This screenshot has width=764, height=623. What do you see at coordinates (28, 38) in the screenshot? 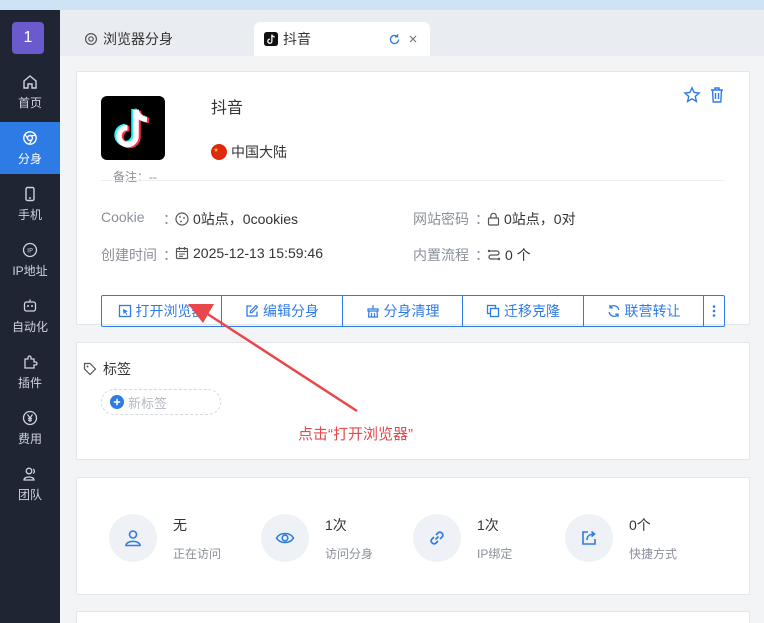
I see `workspace-logo: 1` at bounding box center [28, 38].